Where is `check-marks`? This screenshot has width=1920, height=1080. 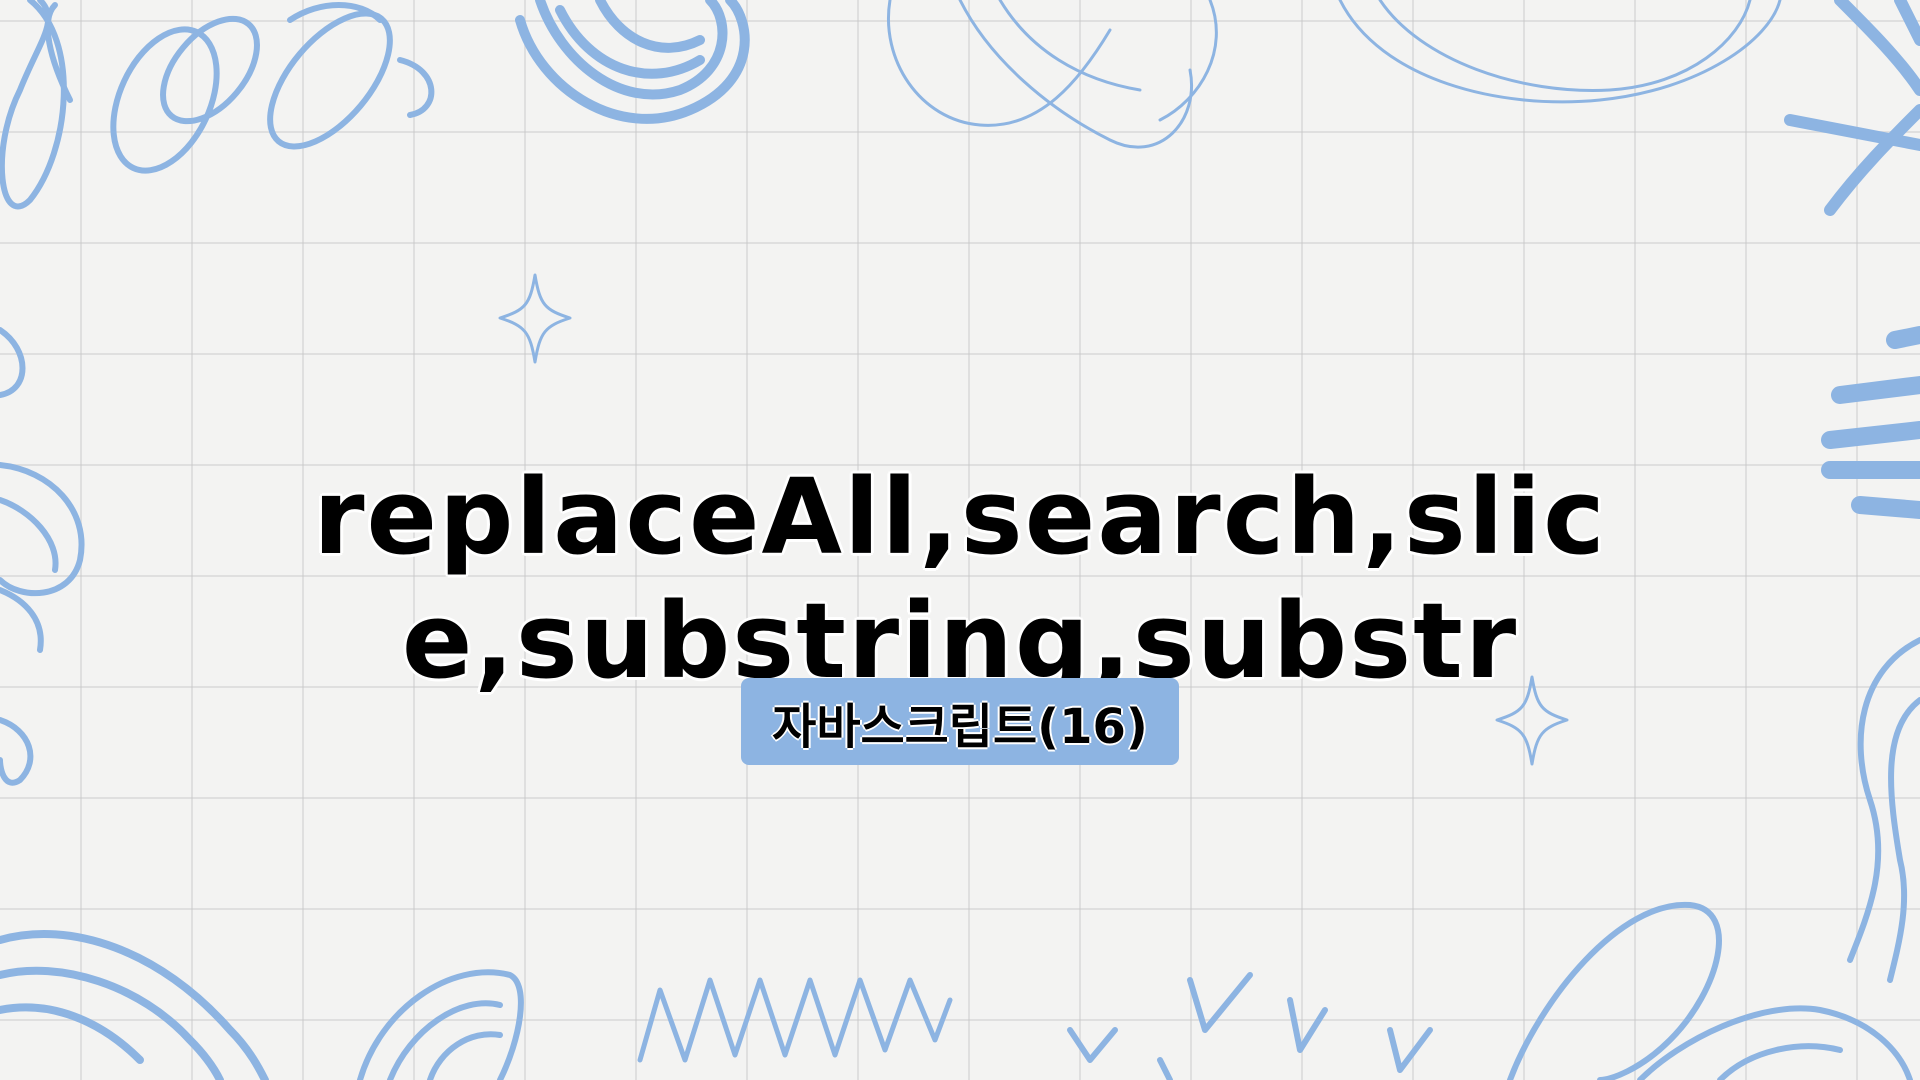
check-marks is located at coordinates (1250, 1026).